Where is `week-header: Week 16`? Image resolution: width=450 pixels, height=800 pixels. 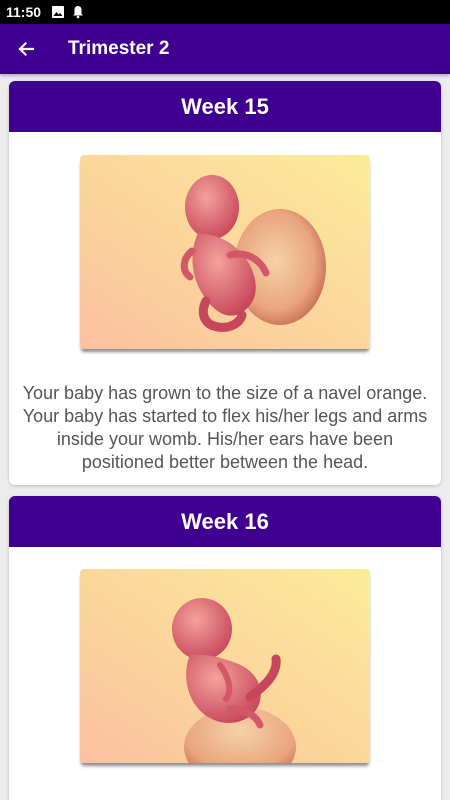
week-header: Week 16 is located at coordinates (225, 521).